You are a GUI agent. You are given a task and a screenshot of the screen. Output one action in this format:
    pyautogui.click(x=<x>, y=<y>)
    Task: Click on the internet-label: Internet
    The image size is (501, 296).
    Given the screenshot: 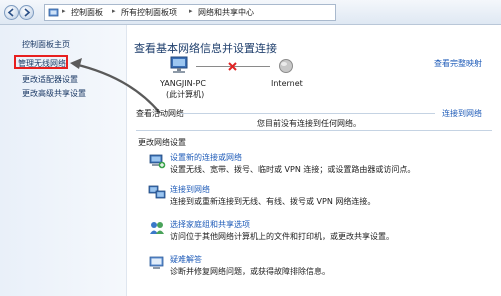 What is the action you would take?
    pyautogui.click(x=287, y=83)
    